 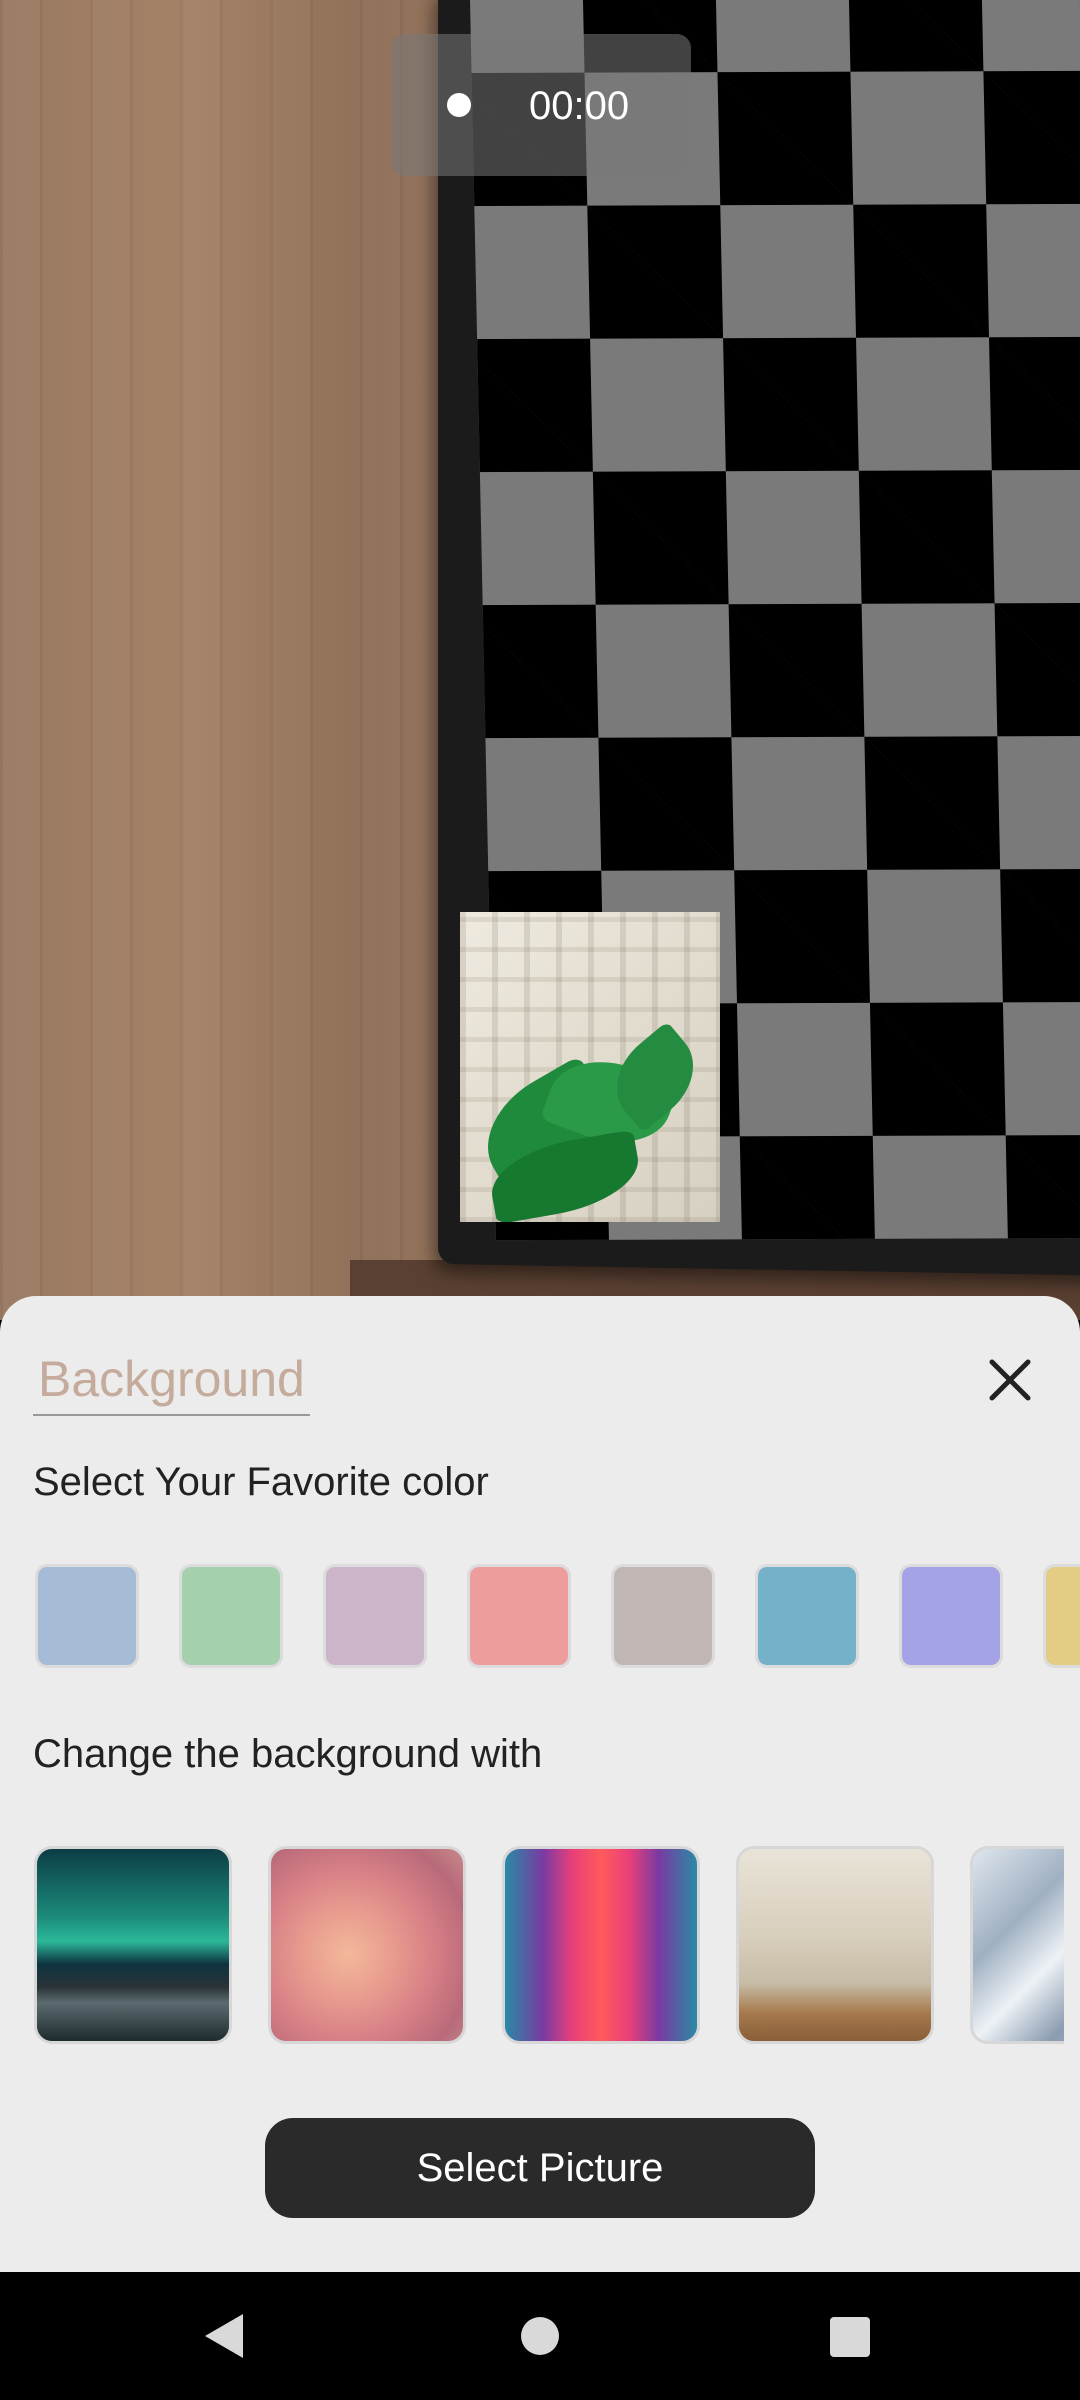 I want to click on recording-time: 00:00, so click(x=579, y=106).